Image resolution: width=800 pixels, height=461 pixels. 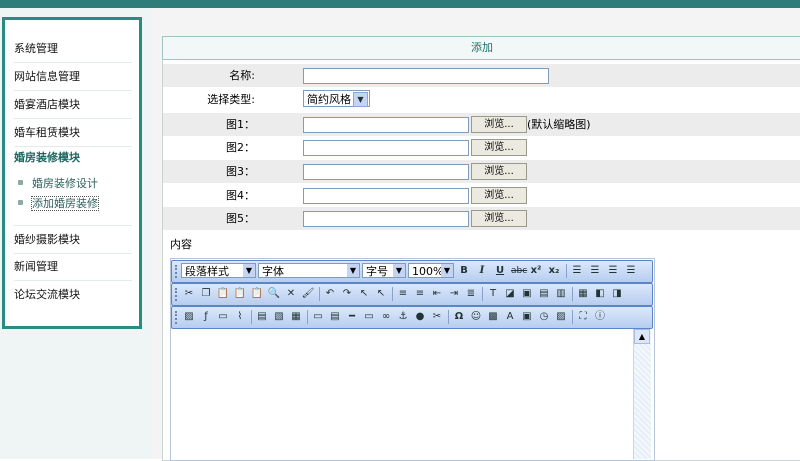 I want to click on about-icon: ⓘ, so click(x=600, y=317).